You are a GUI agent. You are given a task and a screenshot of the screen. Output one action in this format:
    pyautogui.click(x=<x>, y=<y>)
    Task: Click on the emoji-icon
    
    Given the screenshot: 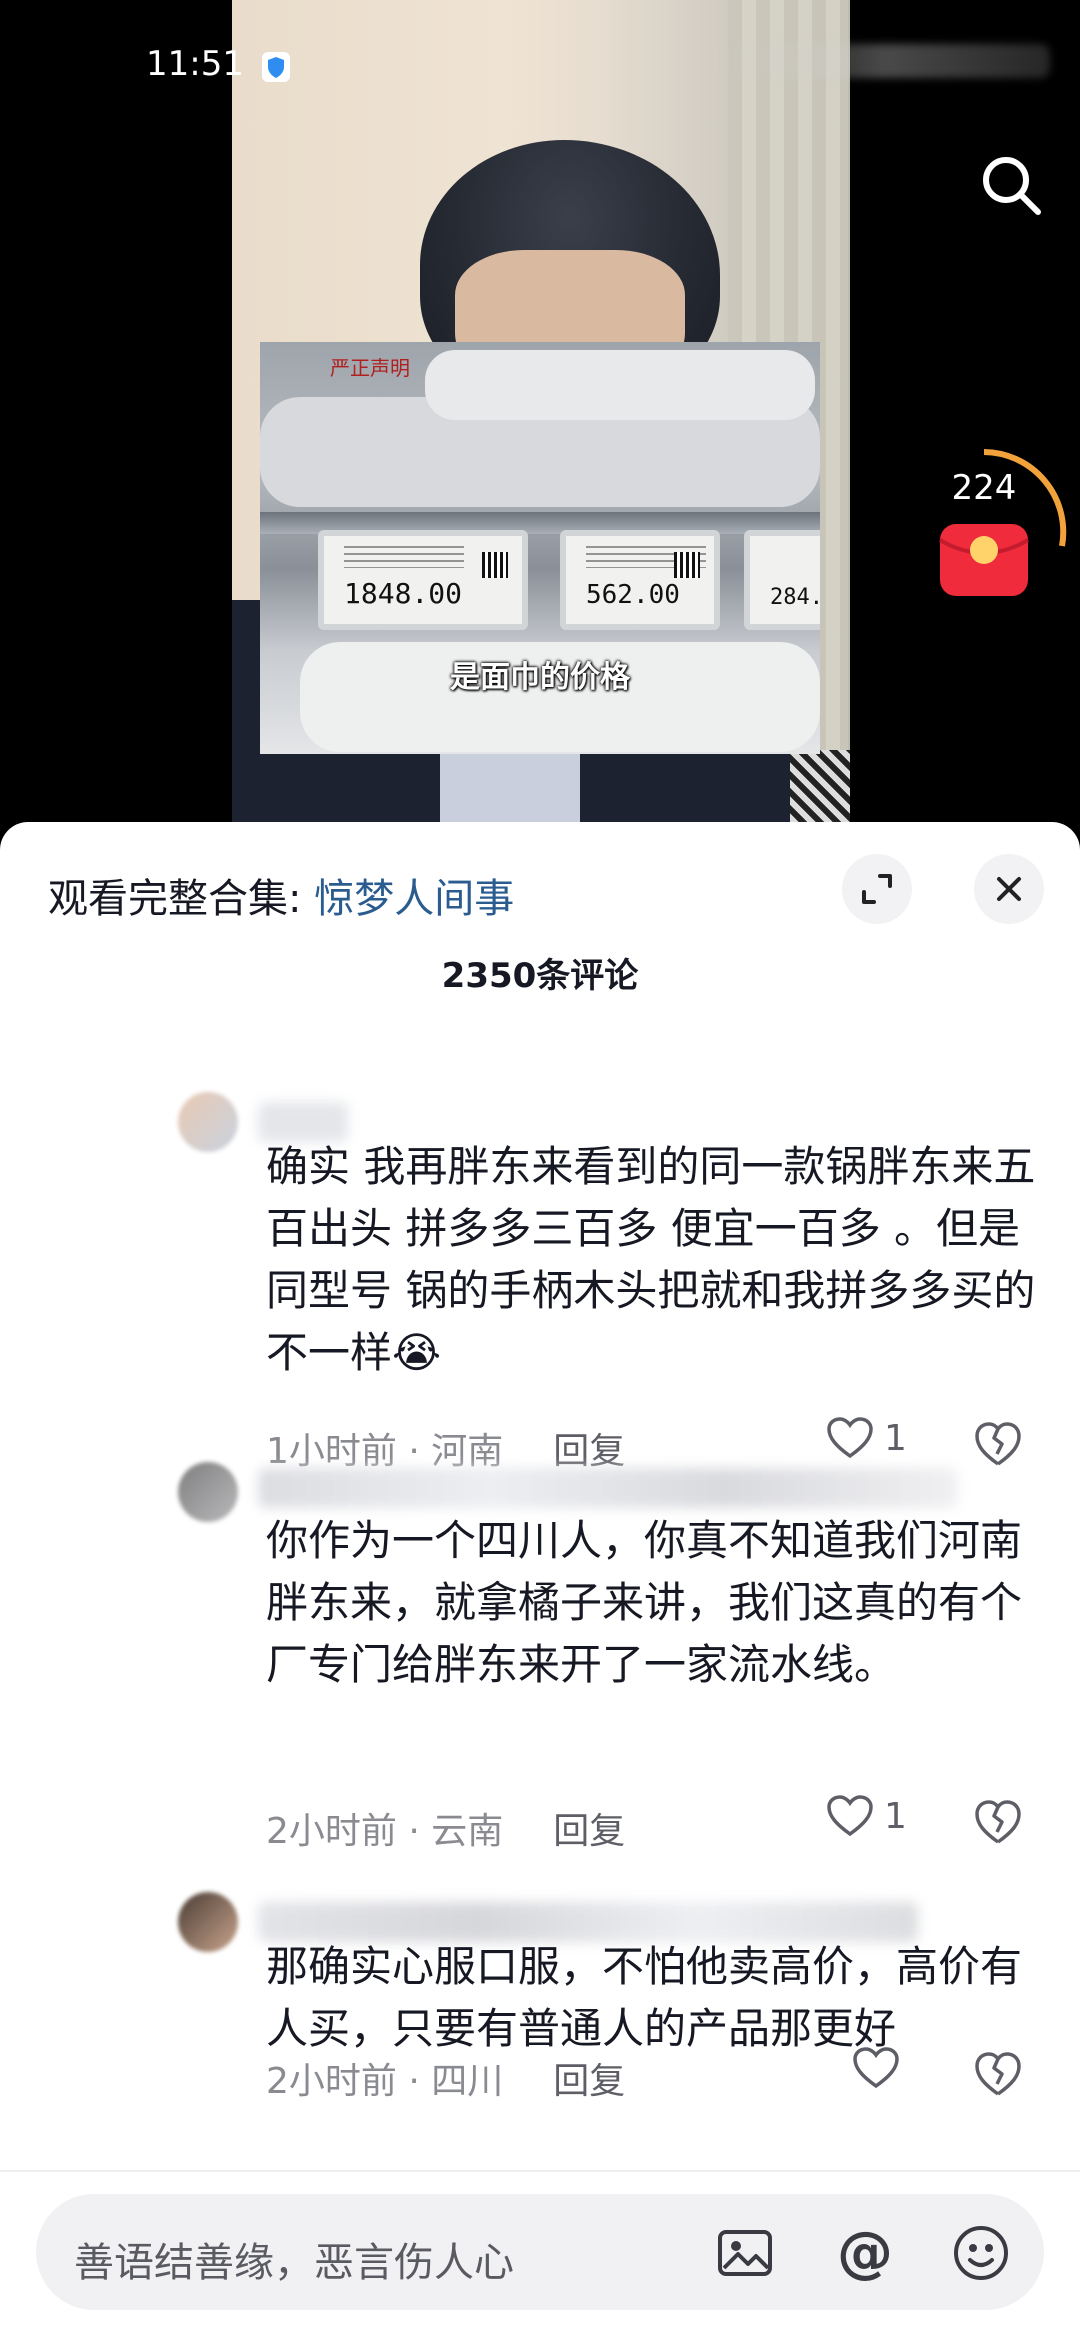 What is the action you would take?
    pyautogui.click(x=981, y=2253)
    